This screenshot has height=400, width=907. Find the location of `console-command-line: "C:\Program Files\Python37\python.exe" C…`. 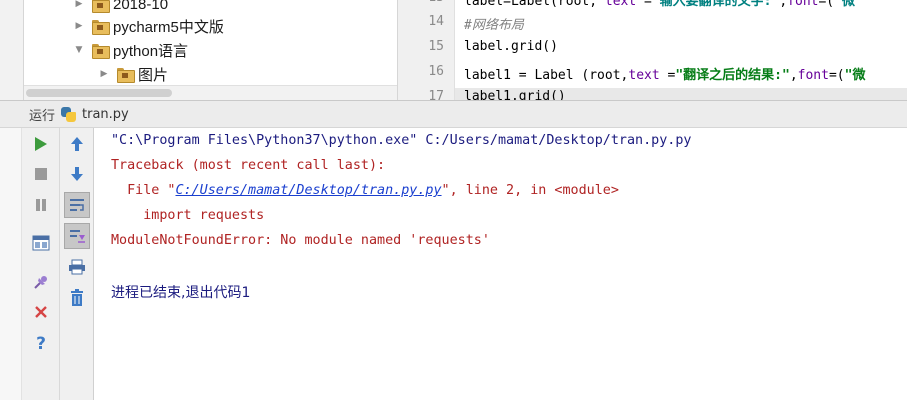

console-command-line: "C:\Program Files\Python37\python.exe" C… is located at coordinates (401, 140).